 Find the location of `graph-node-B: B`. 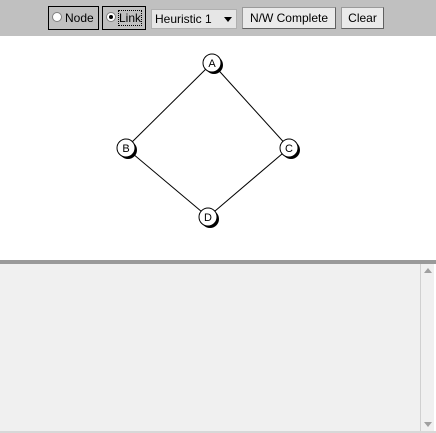

graph-node-B: B is located at coordinates (126, 148).